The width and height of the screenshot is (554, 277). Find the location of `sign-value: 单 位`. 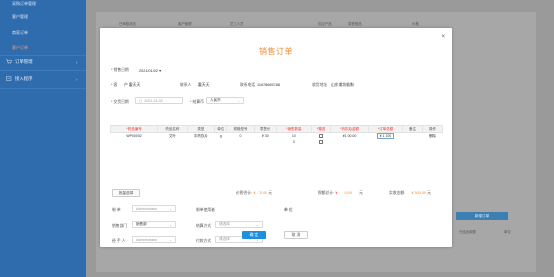

sign-value: 单 位 is located at coordinates (288, 210).